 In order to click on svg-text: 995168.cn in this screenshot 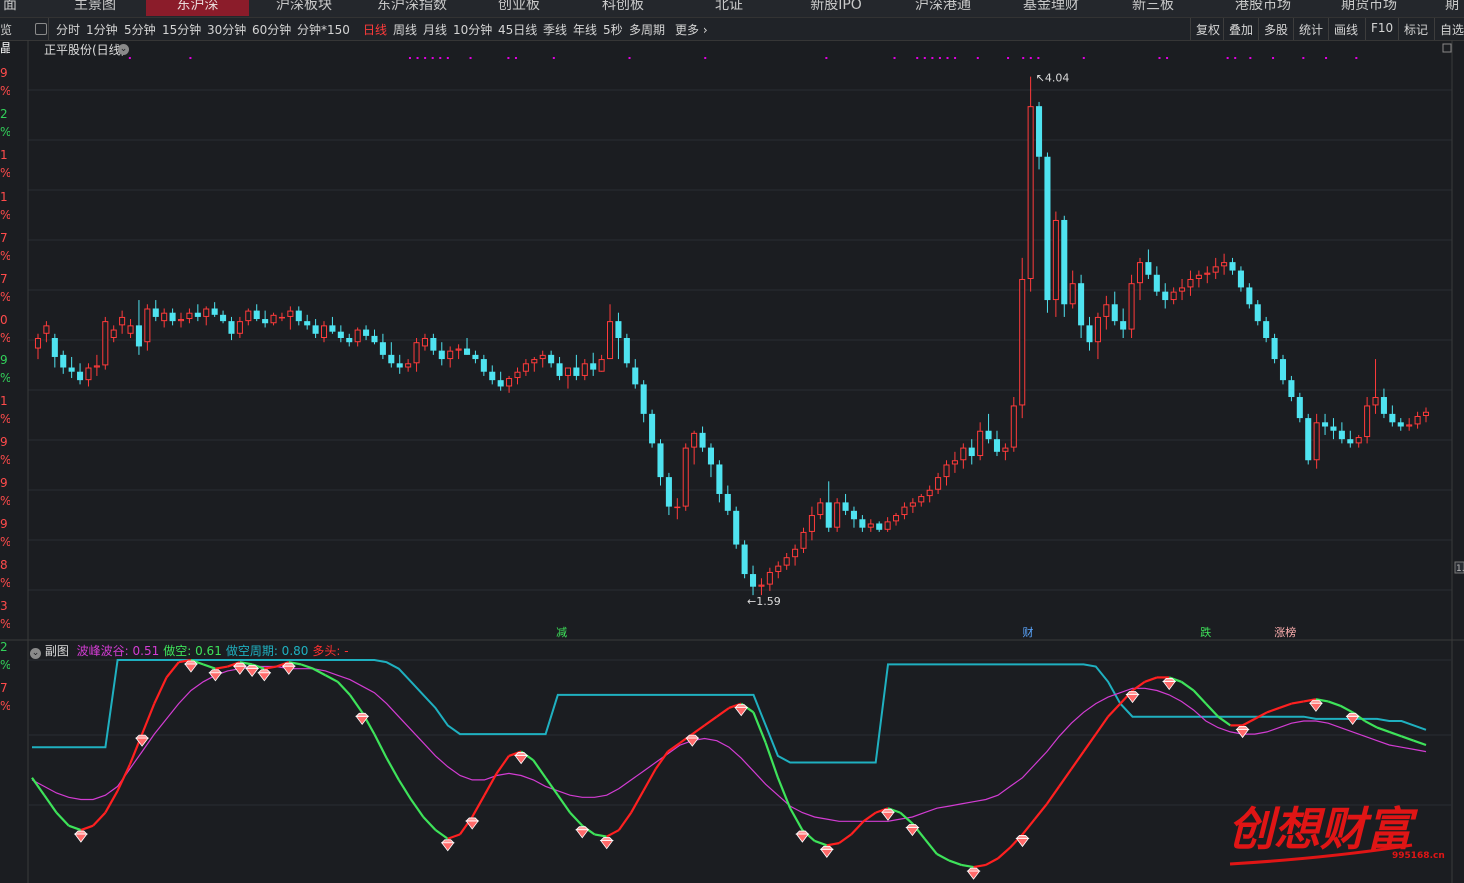, I will do `click(1418, 856)`.